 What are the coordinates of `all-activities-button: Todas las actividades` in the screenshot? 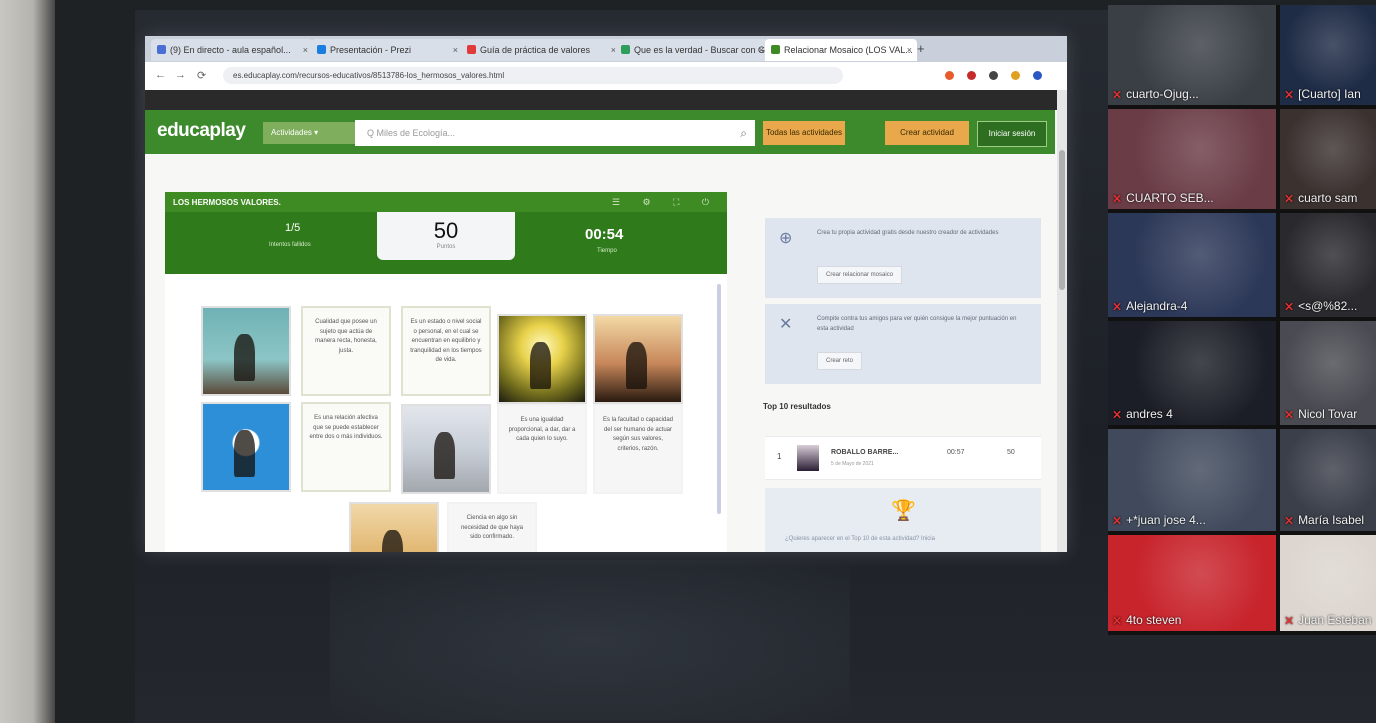 It's located at (804, 133).